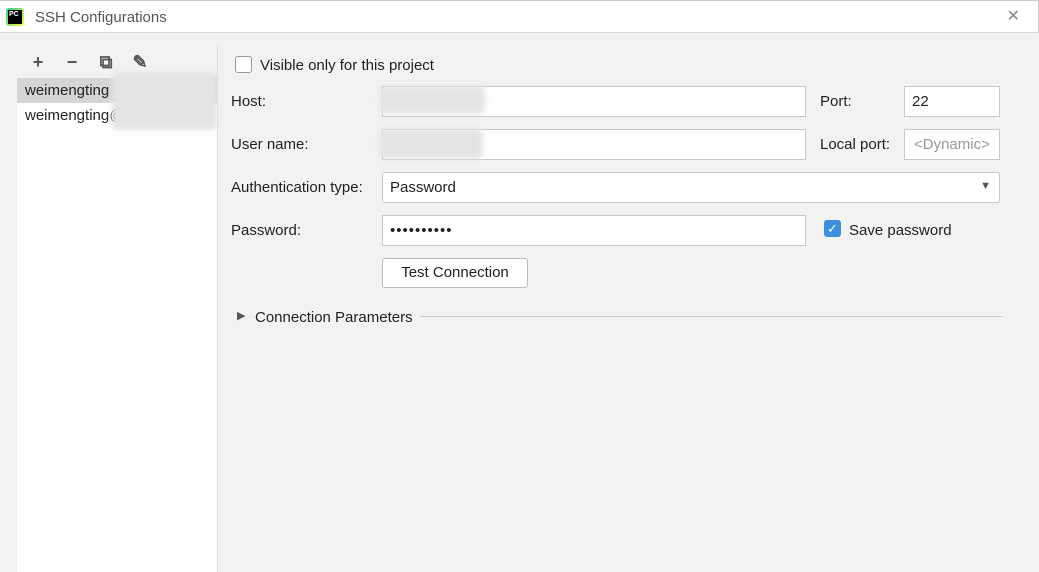  What do you see at coordinates (72, 62) in the screenshot?
I see `remove-icon: −` at bounding box center [72, 62].